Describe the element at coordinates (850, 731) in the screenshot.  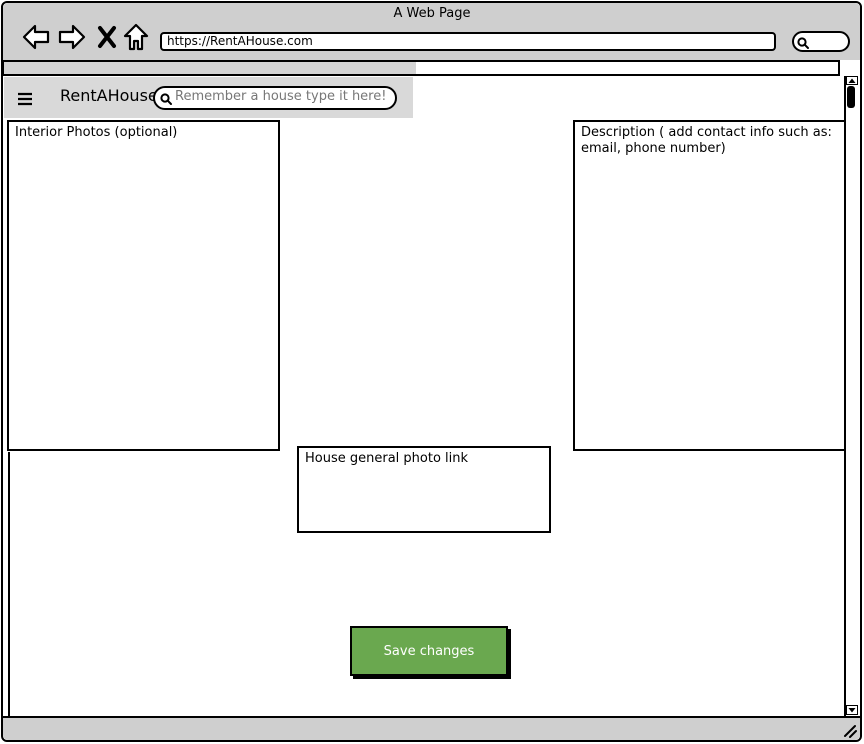
I see `resize-grip-icon` at that location.